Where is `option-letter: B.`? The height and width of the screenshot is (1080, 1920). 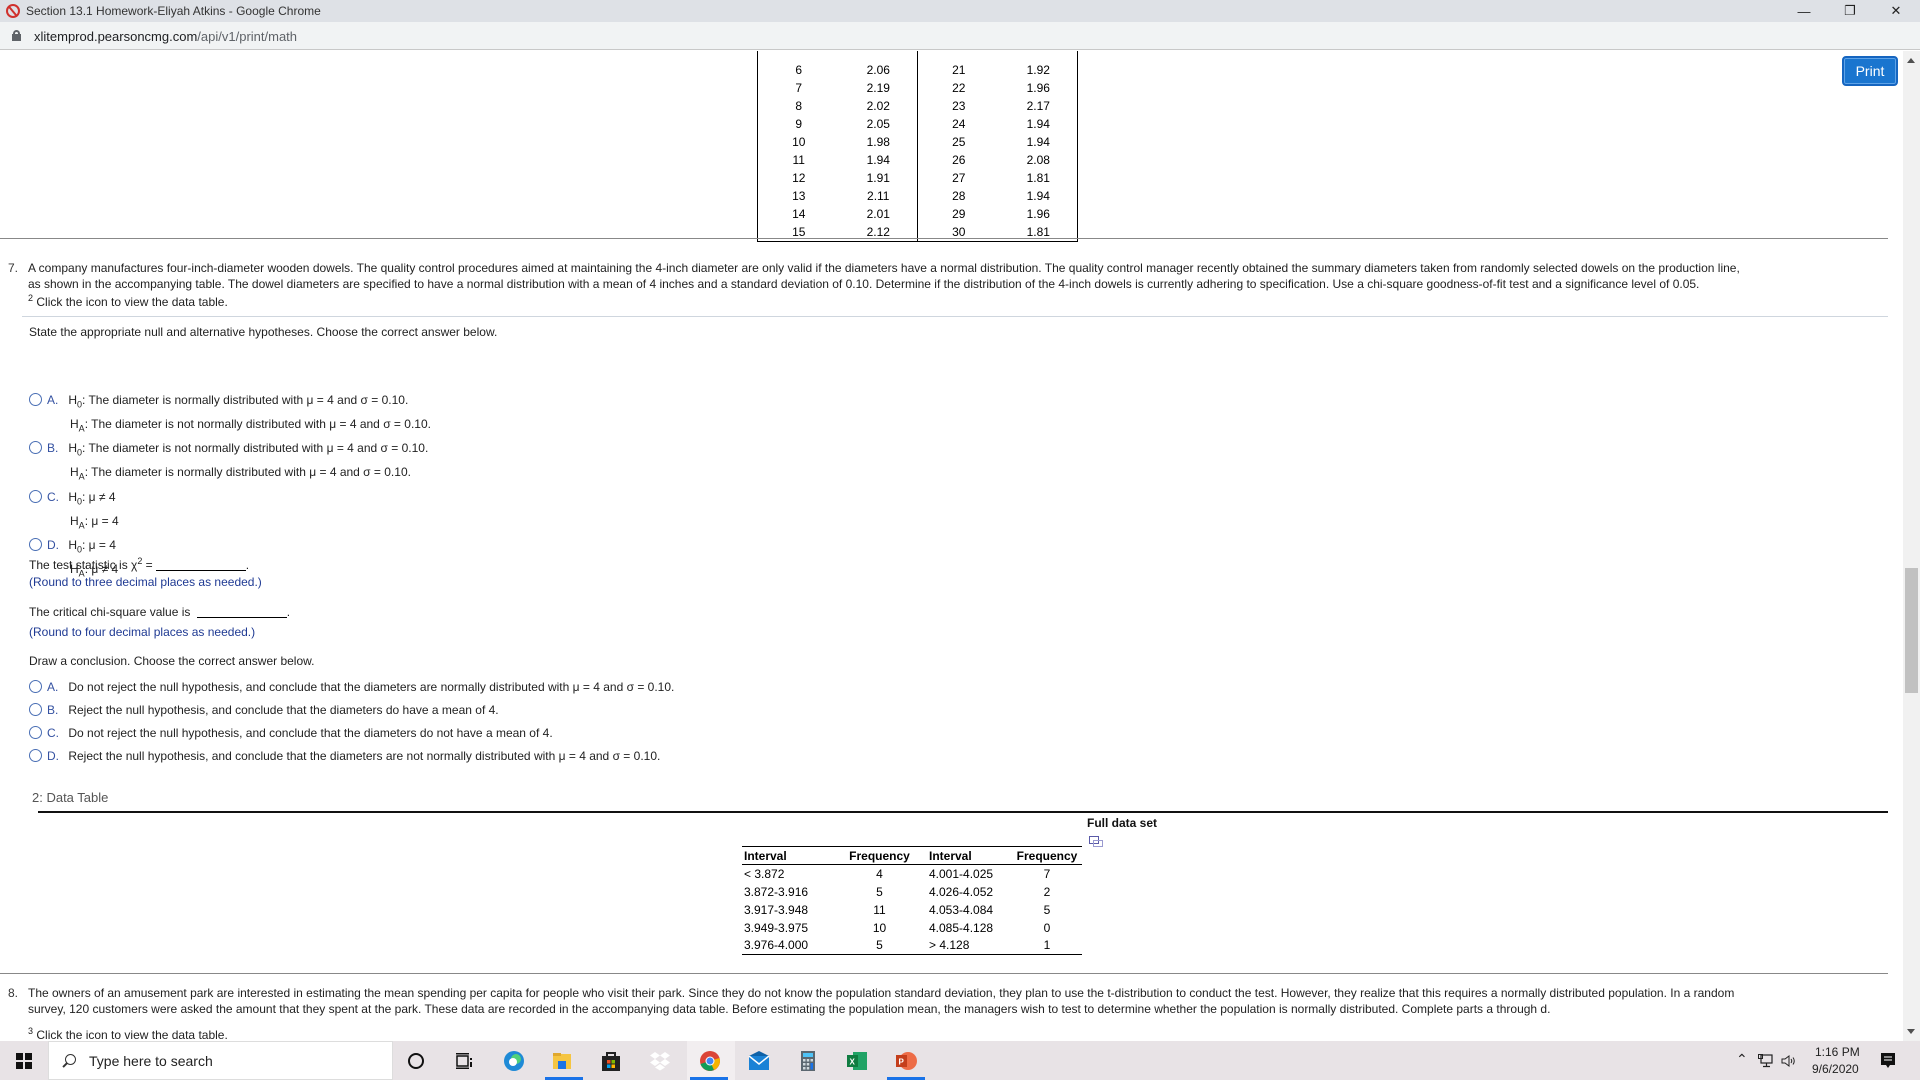
option-letter: B. is located at coordinates (53, 710).